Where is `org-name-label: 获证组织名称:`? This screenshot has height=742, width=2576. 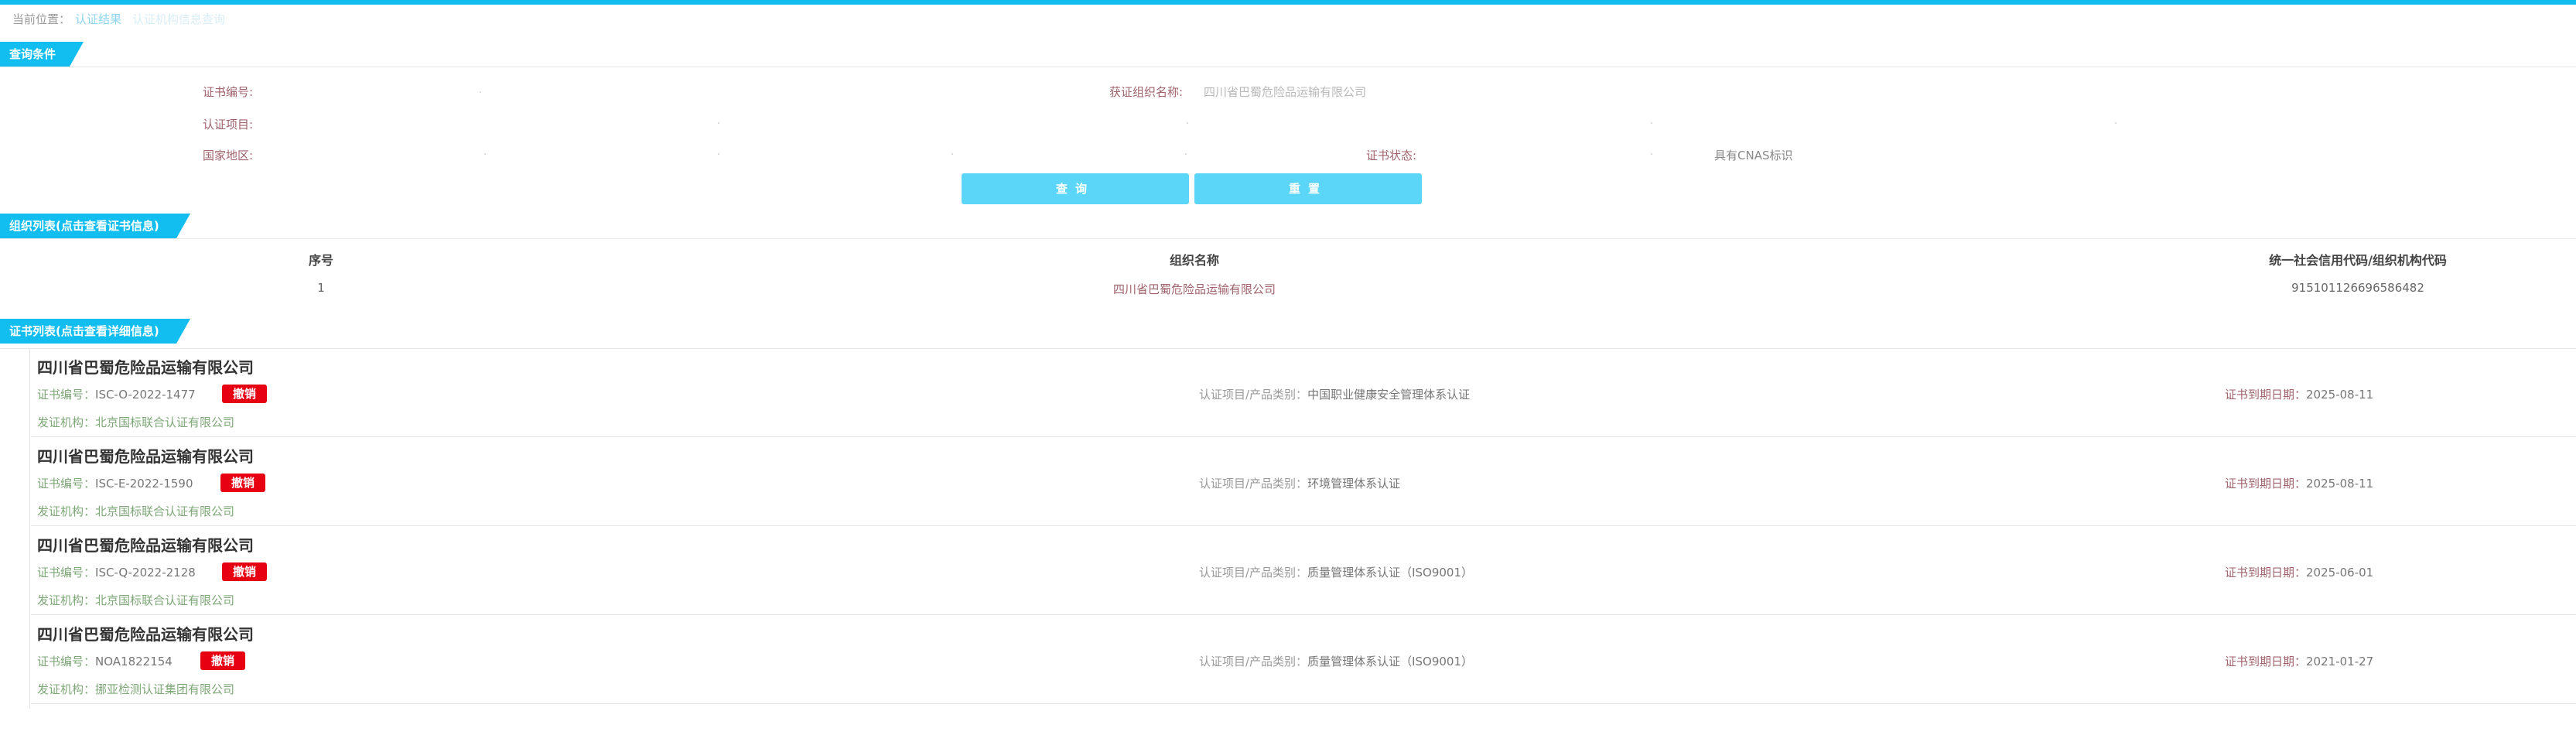
org-name-label: 获证组织名称: is located at coordinates (1146, 92).